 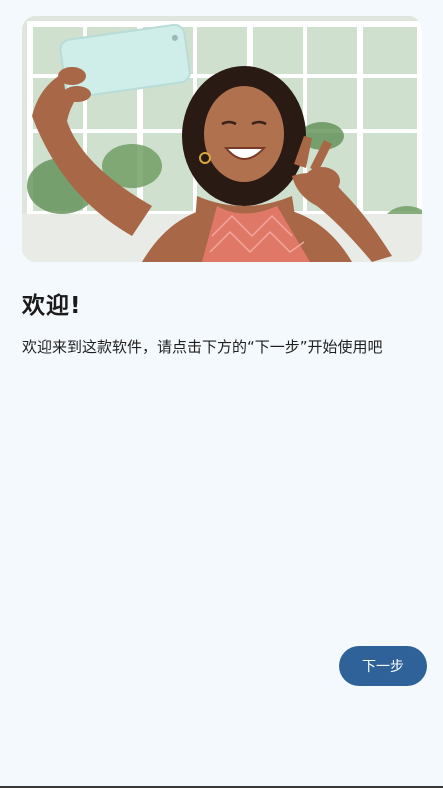 I want to click on welcome-description: 欢迎来到这款软件，请点击下方的“下一步”开始使用吧, so click(x=202, y=347).